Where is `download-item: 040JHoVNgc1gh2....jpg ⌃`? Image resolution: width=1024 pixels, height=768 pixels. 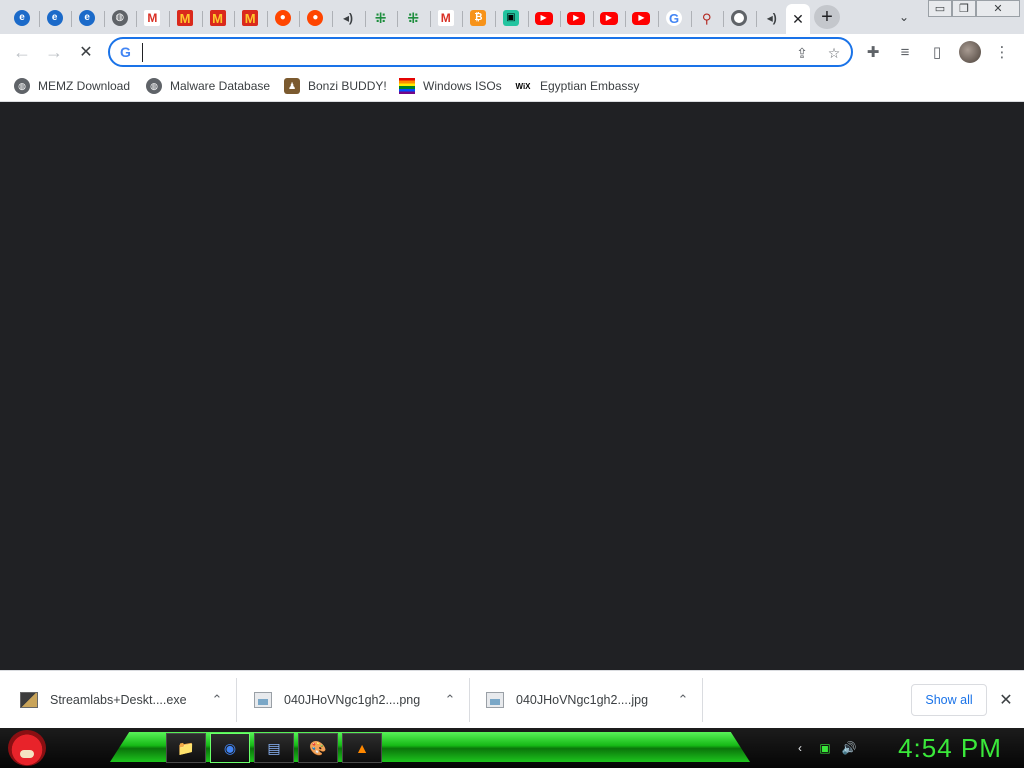 download-item: 040JHoVNgc1gh2....jpg ⌃ is located at coordinates (594, 700).